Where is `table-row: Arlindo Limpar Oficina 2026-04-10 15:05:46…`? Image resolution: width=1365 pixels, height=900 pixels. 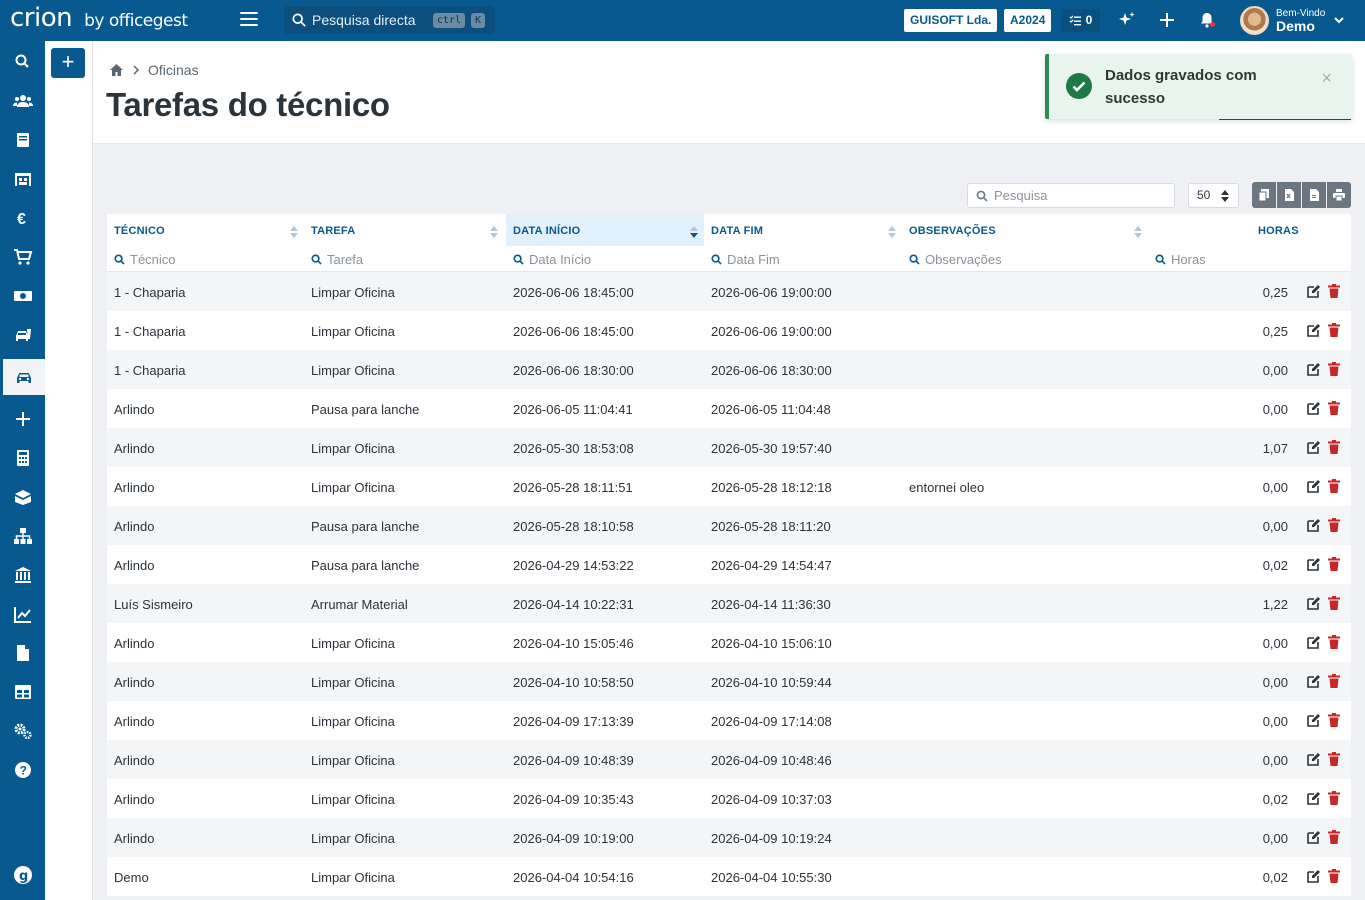
table-row: Arlindo Limpar Oficina 2026-04-10 15:05:46… is located at coordinates (729, 642).